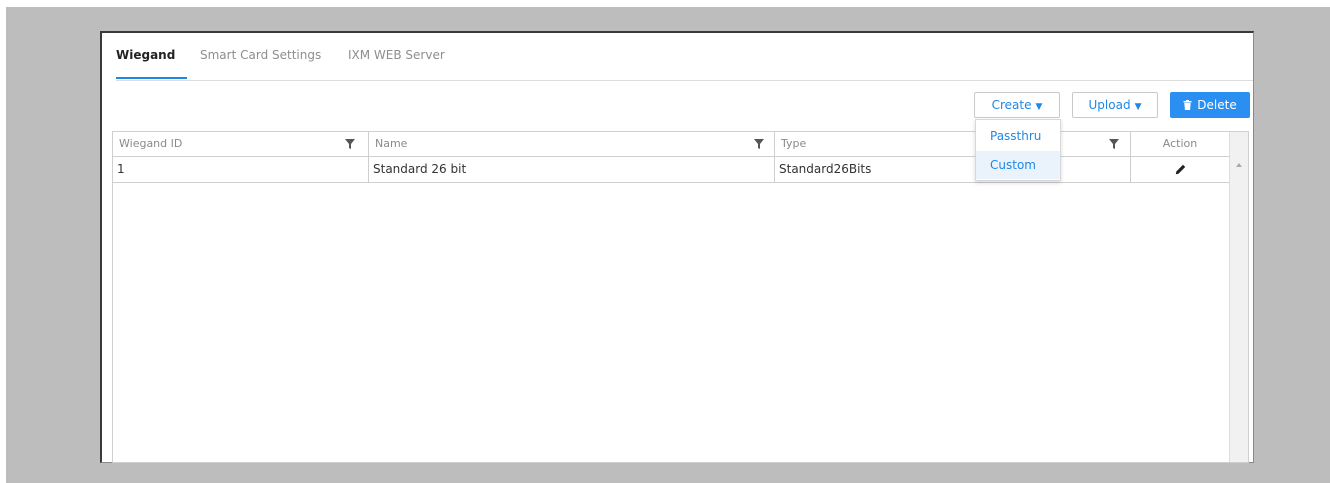 The image size is (1330, 483). I want to click on tab-ixm-web-server: IXM WEB Server, so click(396, 55).